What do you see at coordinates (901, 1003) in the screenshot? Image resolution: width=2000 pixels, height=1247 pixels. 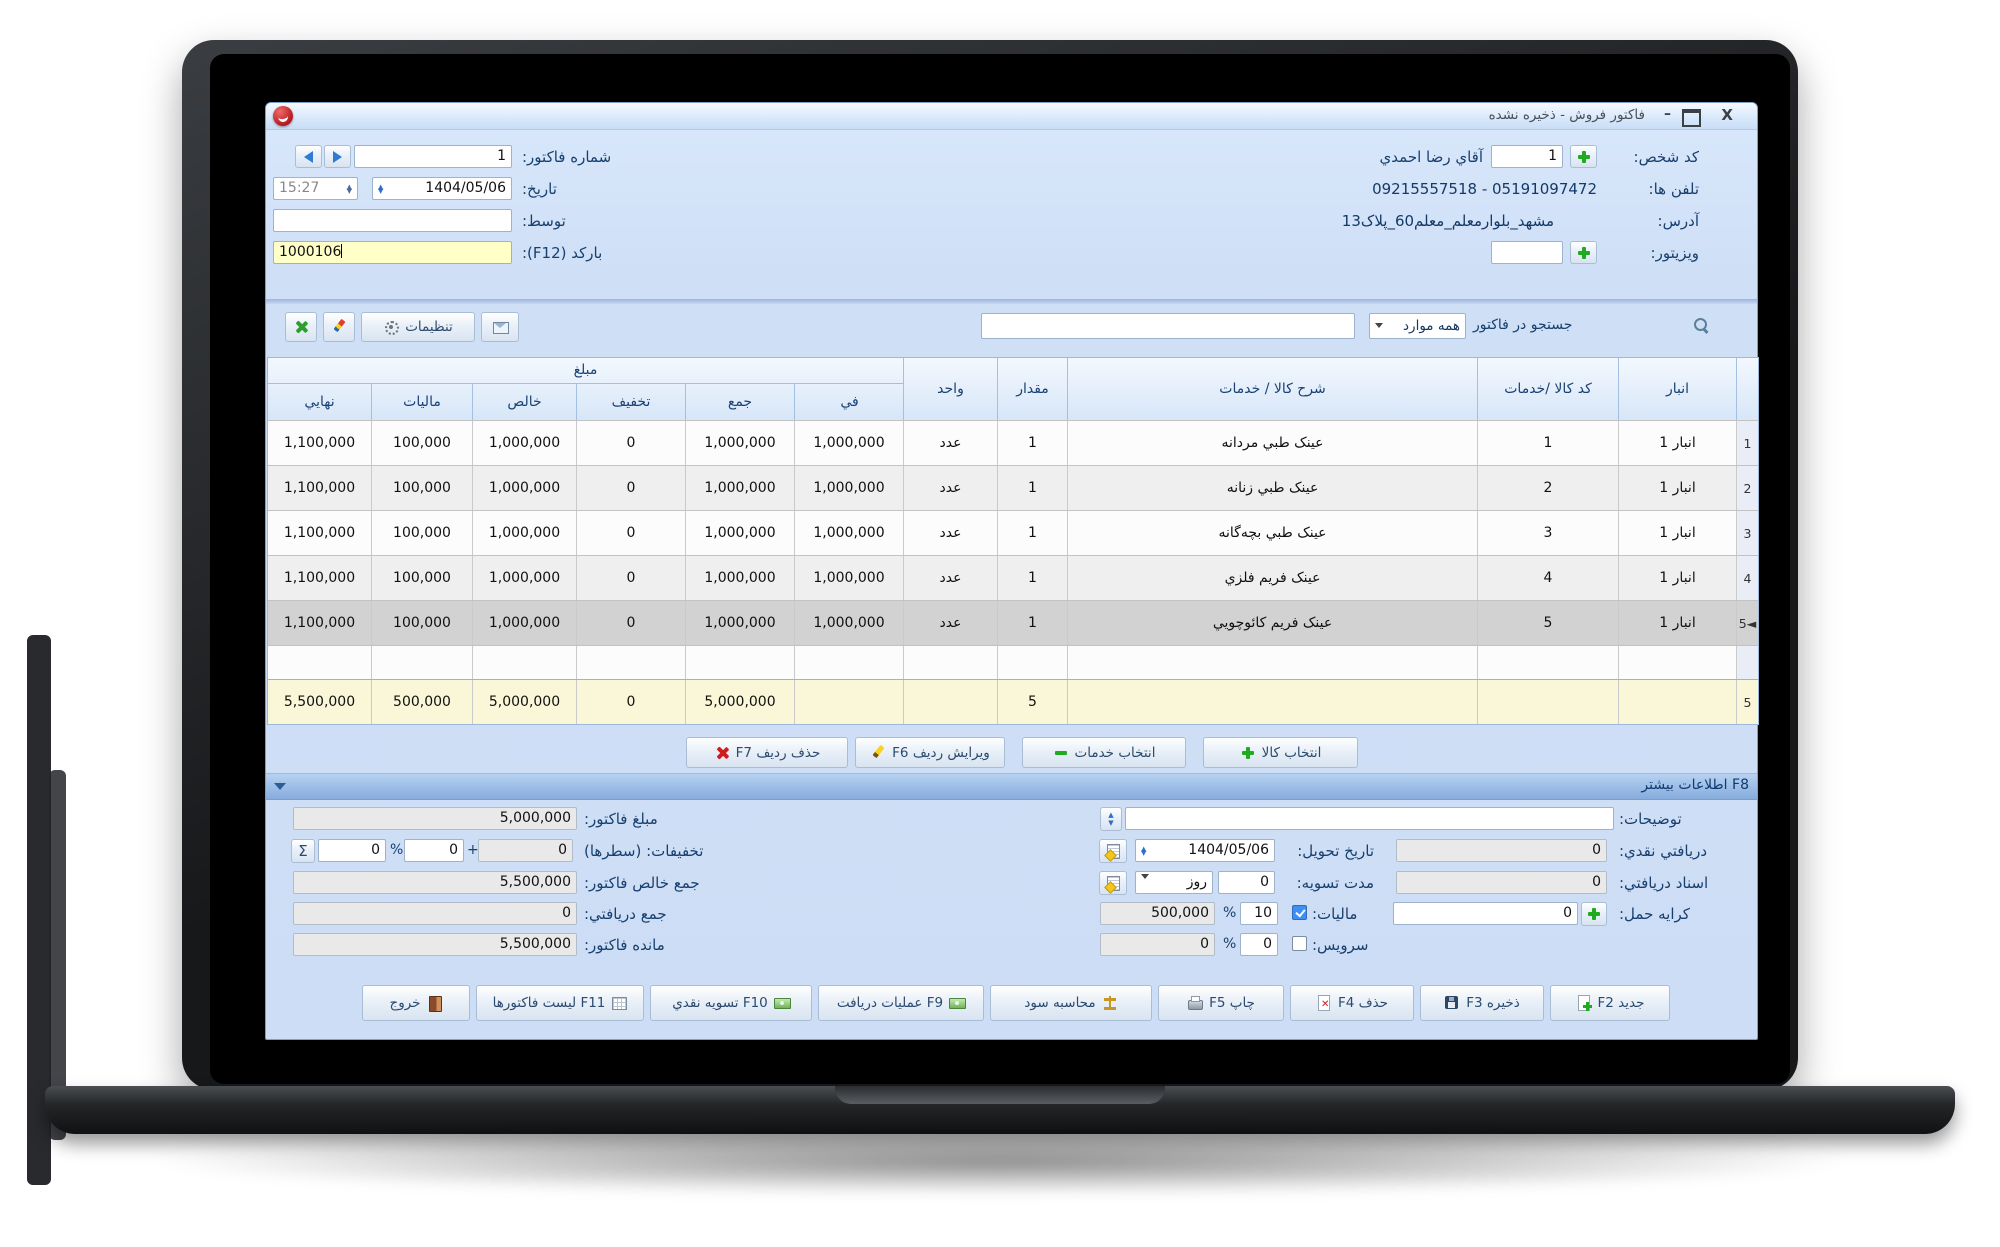 I see `toolbar-button: عملیات دریافت F9` at bounding box center [901, 1003].